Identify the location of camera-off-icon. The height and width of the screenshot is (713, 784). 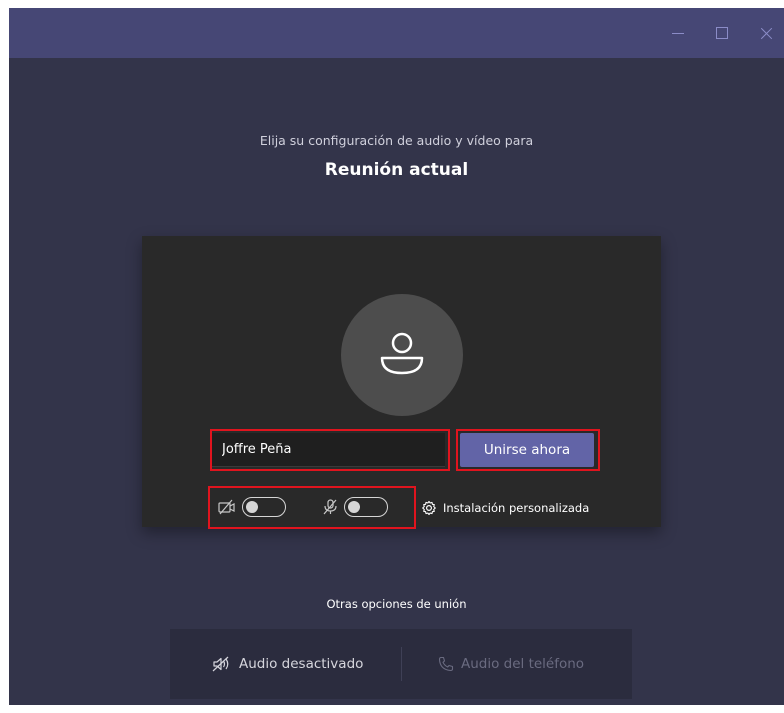
(226, 507).